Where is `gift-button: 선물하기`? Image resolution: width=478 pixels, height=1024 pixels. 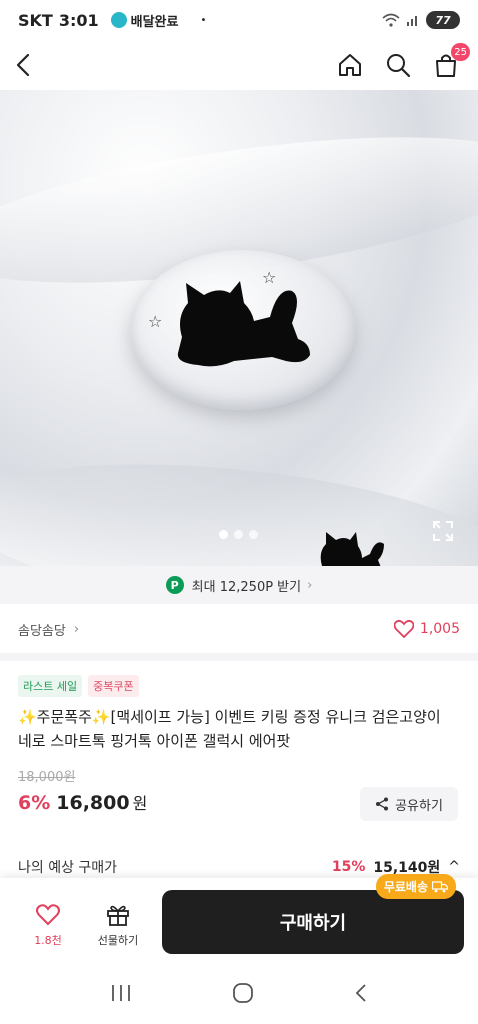
gift-button: 선물하기 is located at coordinates (118, 925).